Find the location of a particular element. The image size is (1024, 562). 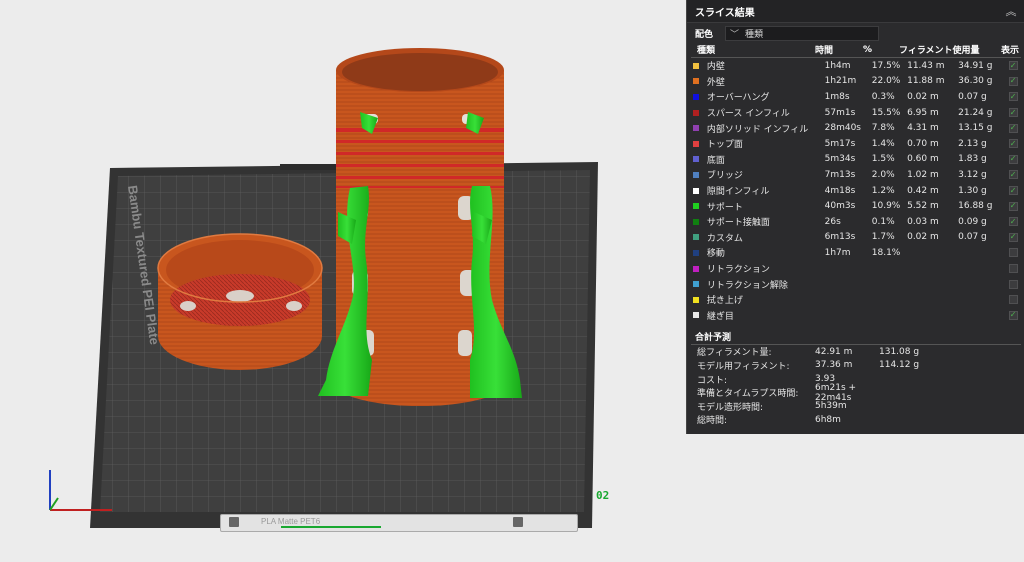

feature-length: 6.95 m is located at coordinates (923, 112).